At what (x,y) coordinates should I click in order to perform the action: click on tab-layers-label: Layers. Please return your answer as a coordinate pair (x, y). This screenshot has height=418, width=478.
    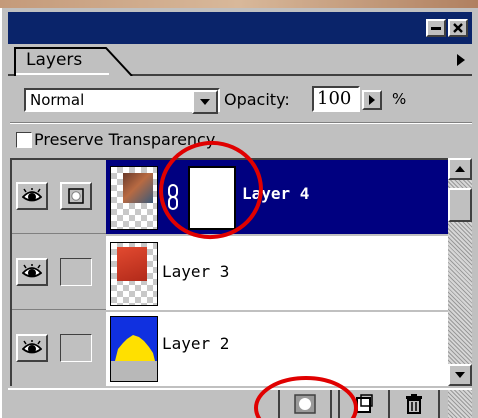
    Looking at the image, I should click on (54, 60).